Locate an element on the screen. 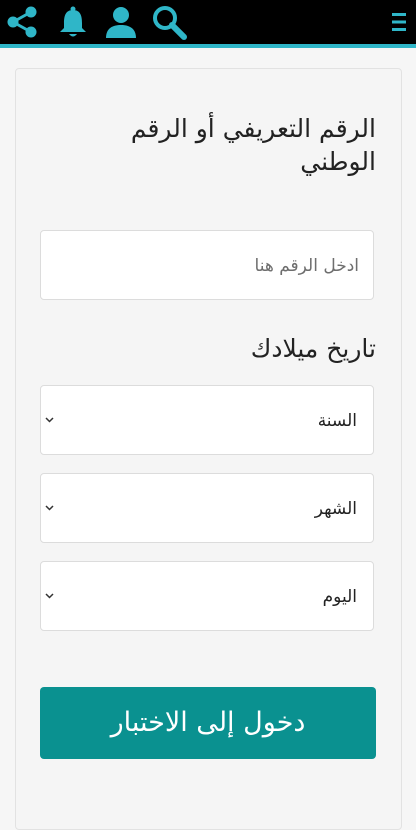 This screenshot has height=830, width=416. search-icon is located at coordinates (169, 22).